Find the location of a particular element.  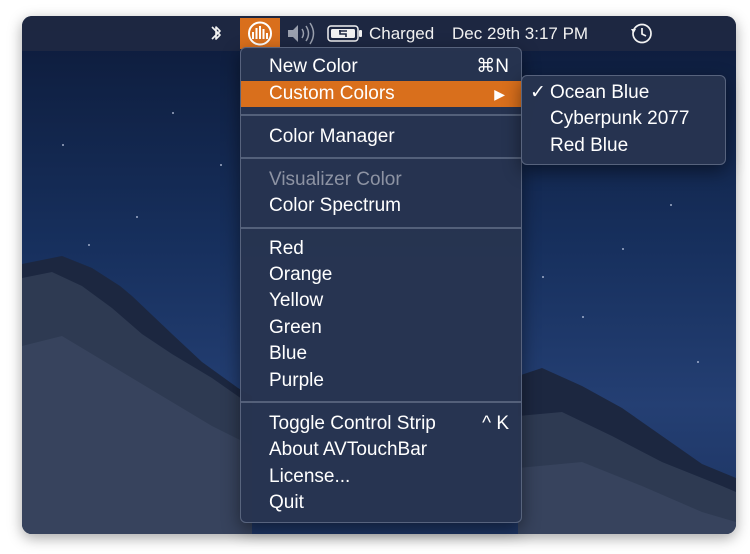

menu-item-label: Blue is located at coordinates (288, 353).